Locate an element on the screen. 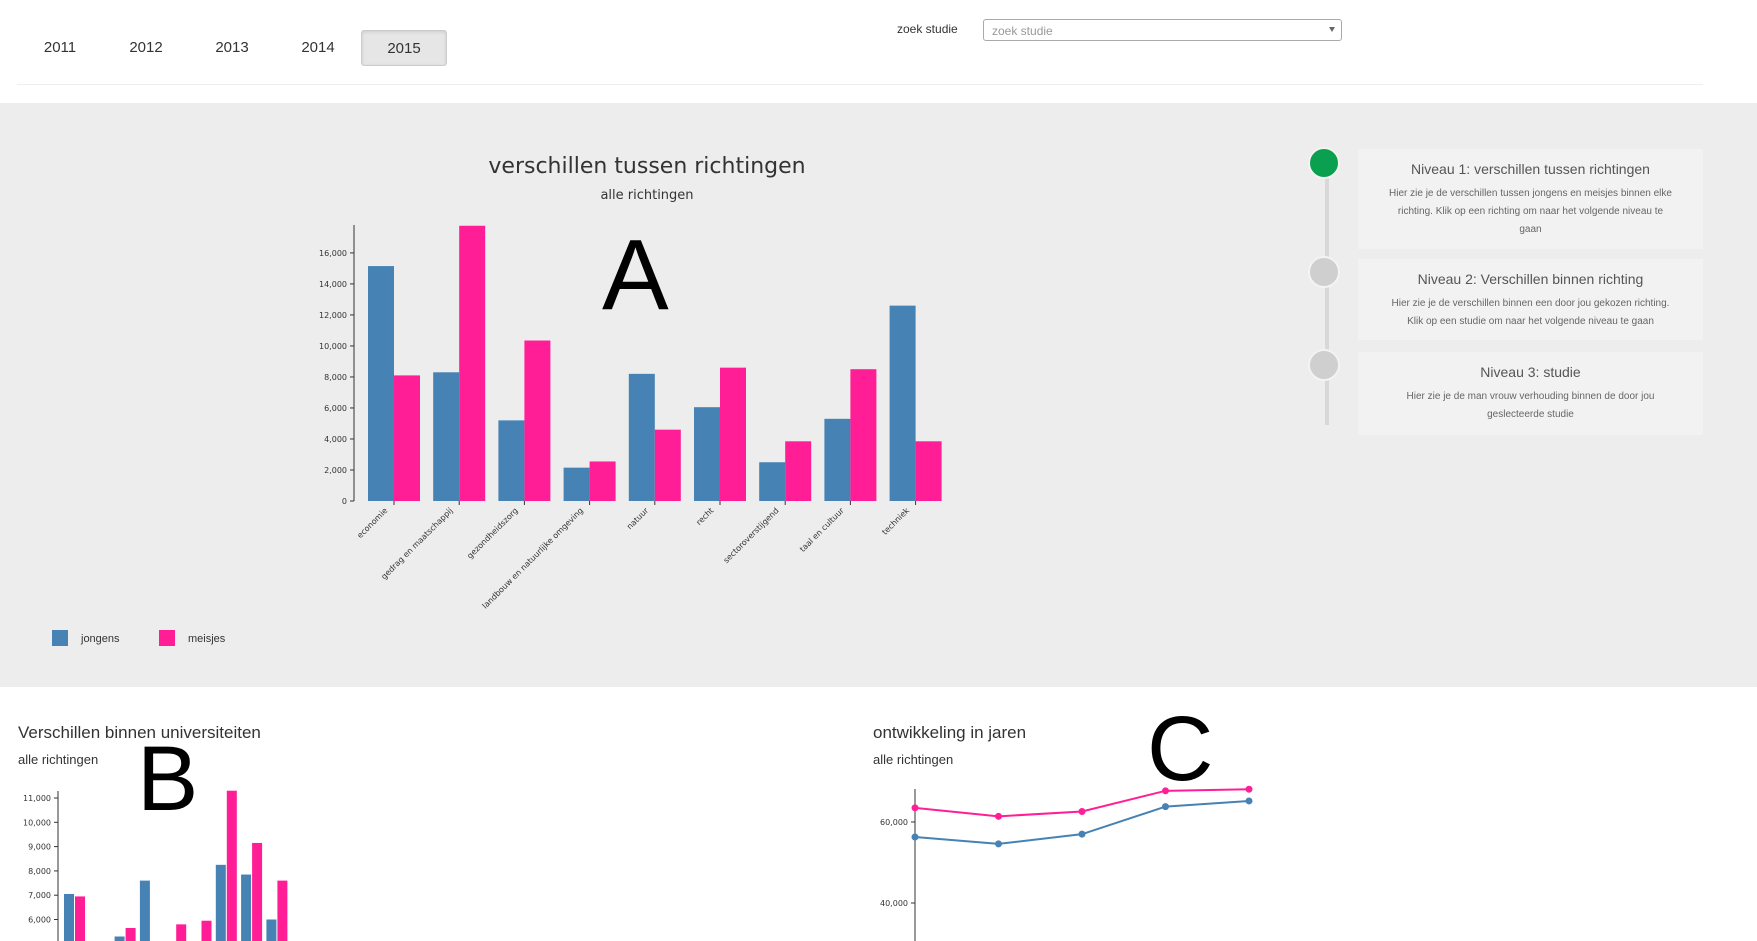  y-tick-label: 40,000 is located at coordinates (894, 903).